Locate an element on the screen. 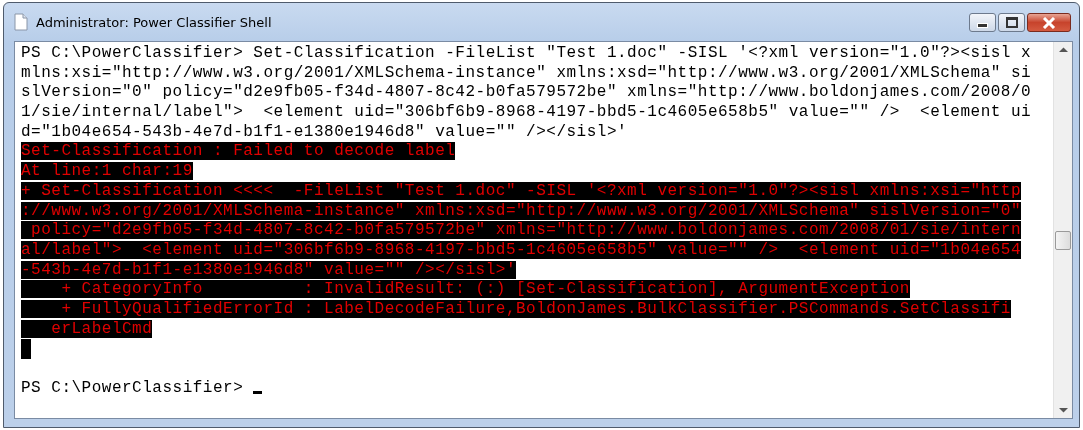 Image resolution: width=1083 pixels, height=430 pixels. scroll-down-icon is located at coordinates (1063, 410).